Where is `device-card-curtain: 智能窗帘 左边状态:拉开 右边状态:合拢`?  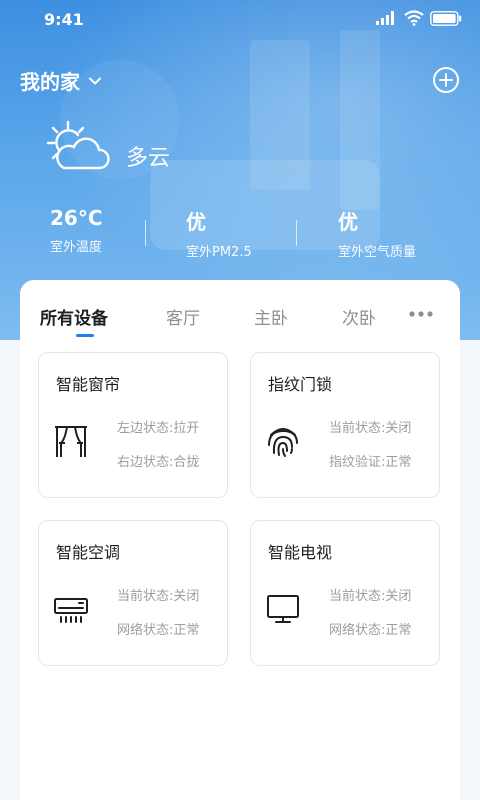 device-card-curtain: 智能窗帘 左边状态:拉开 右边状态:合拢 is located at coordinates (133, 425).